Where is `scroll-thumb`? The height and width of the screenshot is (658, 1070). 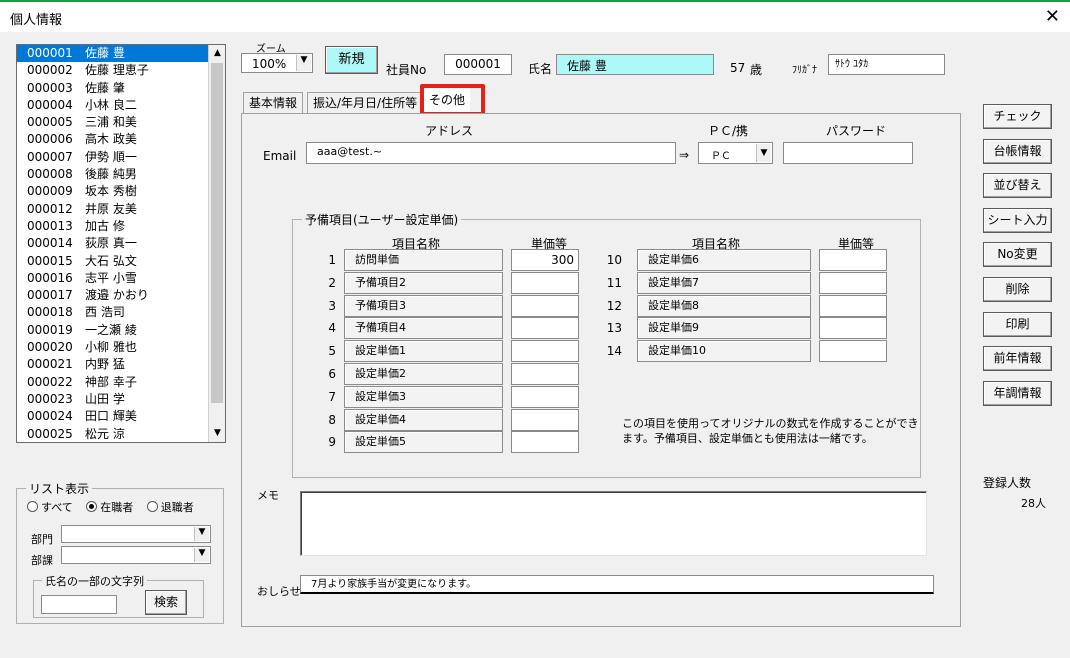 scroll-thumb is located at coordinates (217, 233).